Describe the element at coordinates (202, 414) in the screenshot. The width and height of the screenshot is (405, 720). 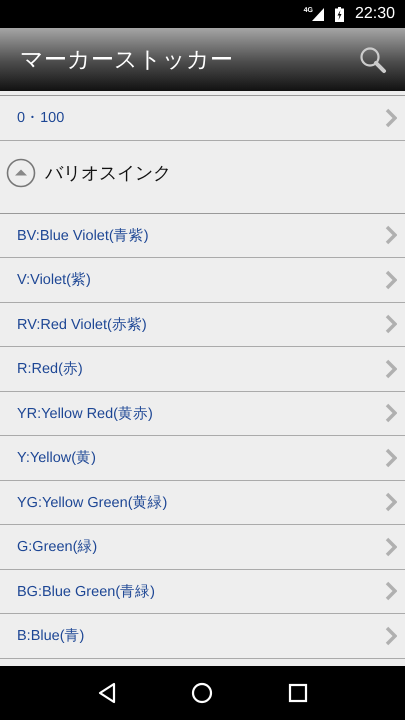
I see `list-item: YR:Yellow Red(黄赤)` at that location.